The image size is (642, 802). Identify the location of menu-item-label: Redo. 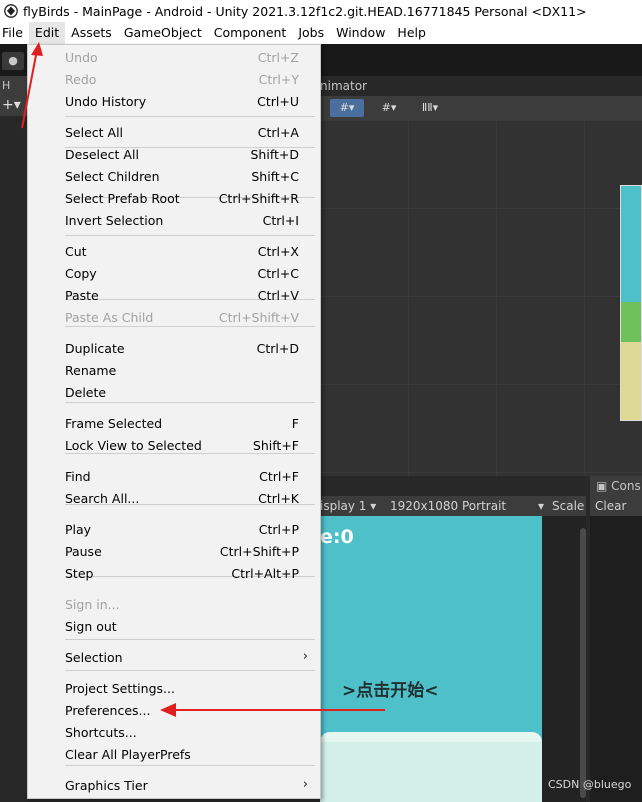
(81, 79).